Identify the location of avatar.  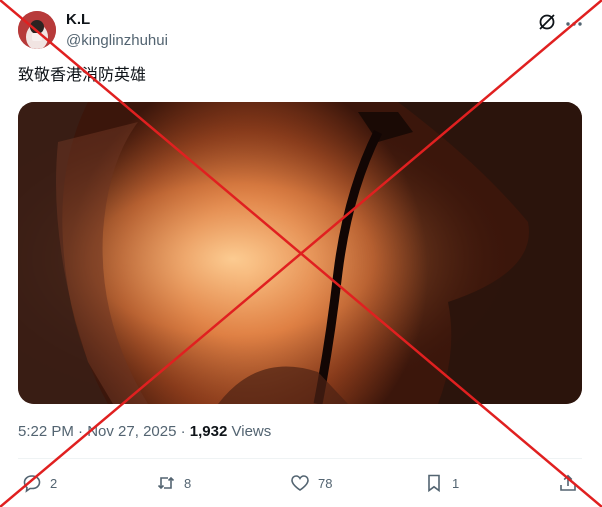
(37, 30).